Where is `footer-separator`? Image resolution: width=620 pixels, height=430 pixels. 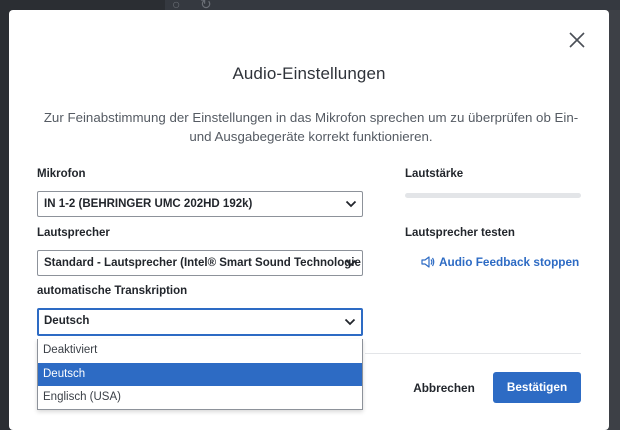 footer-separator is located at coordinates (473, 353).